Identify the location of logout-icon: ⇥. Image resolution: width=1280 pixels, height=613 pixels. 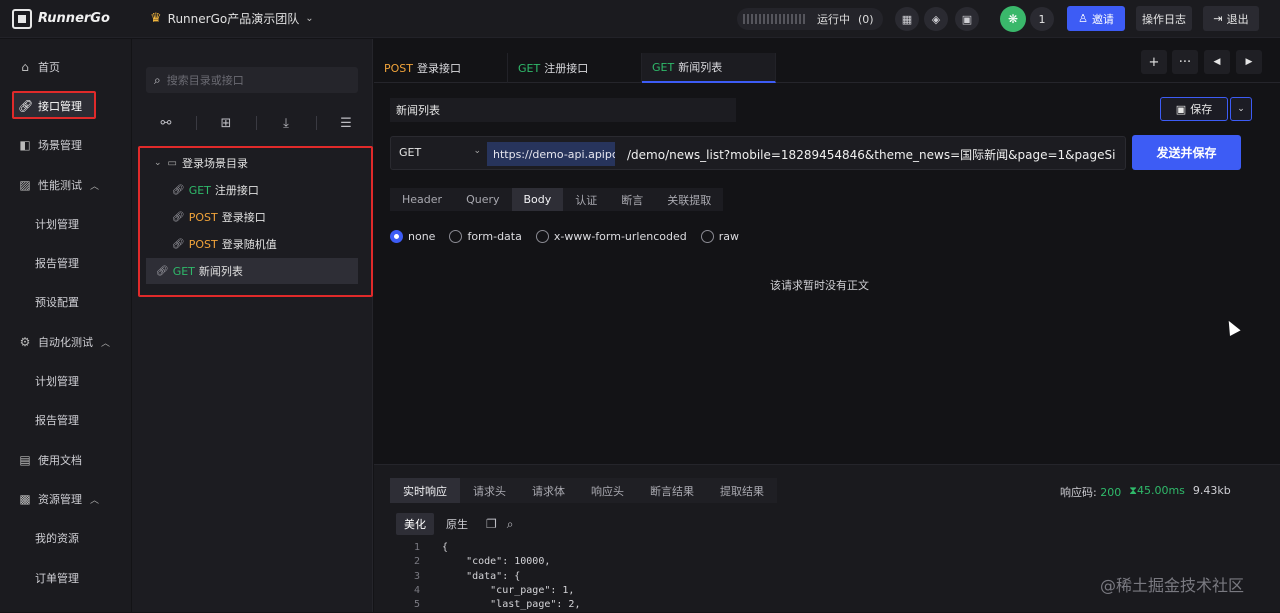
(1218, 18).